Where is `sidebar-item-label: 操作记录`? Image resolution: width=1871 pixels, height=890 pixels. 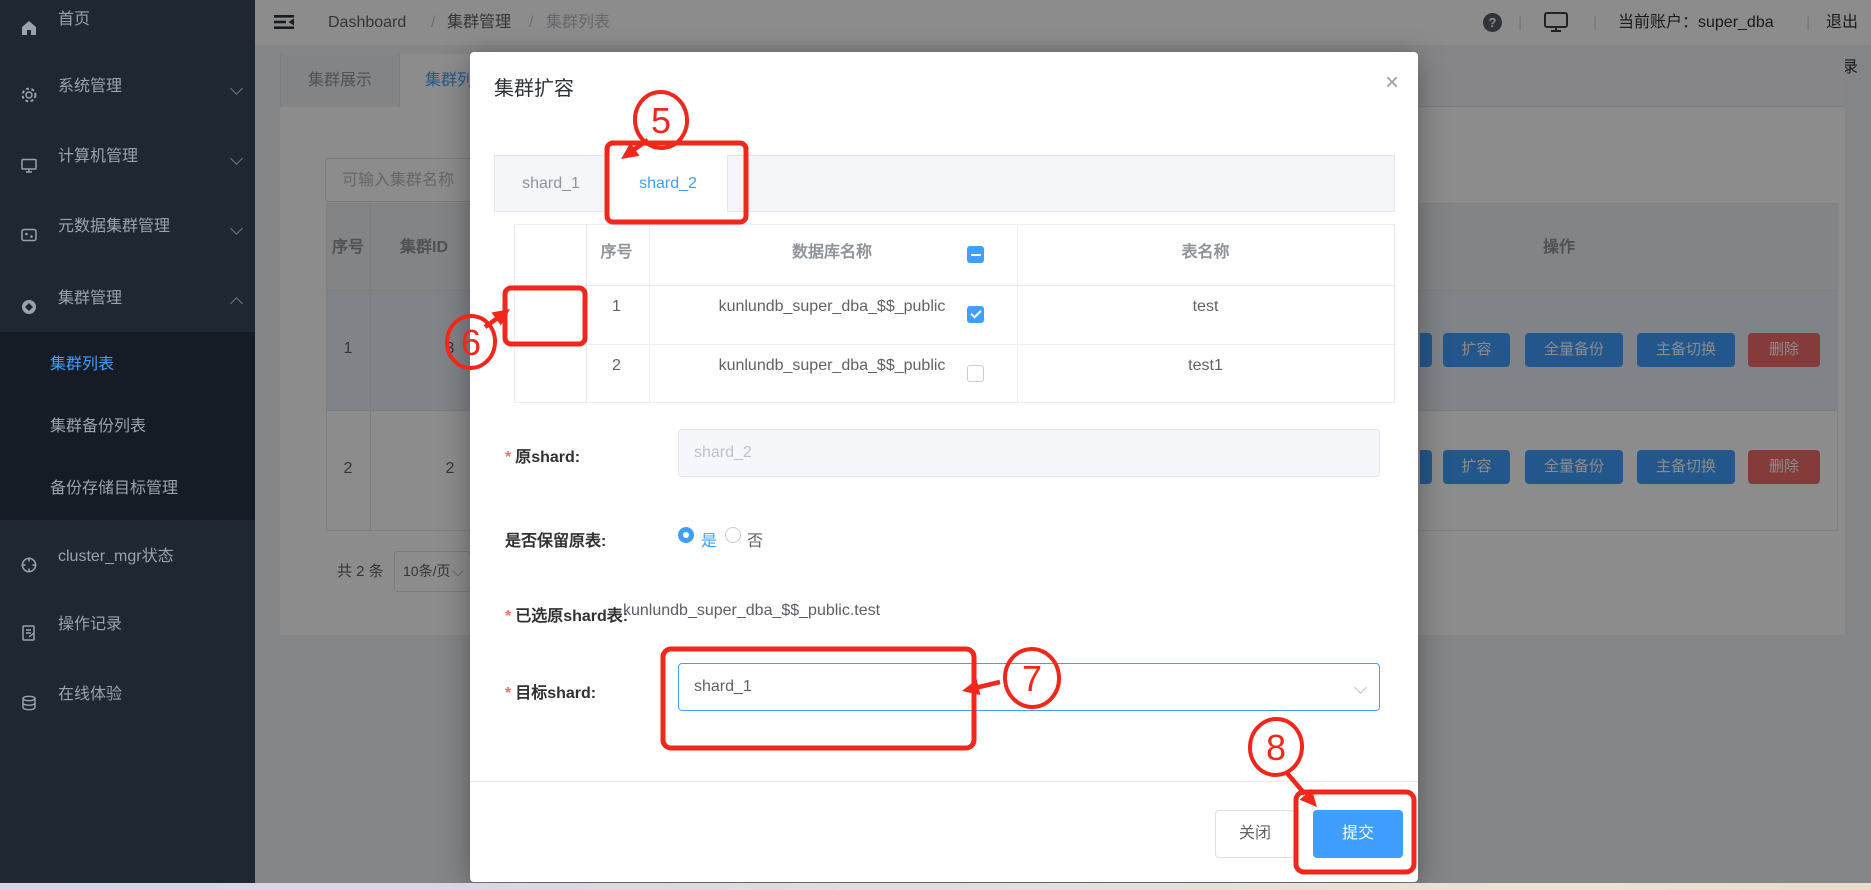
sidebar-item-label: 操作记录 is located at coordinates (90, 624).